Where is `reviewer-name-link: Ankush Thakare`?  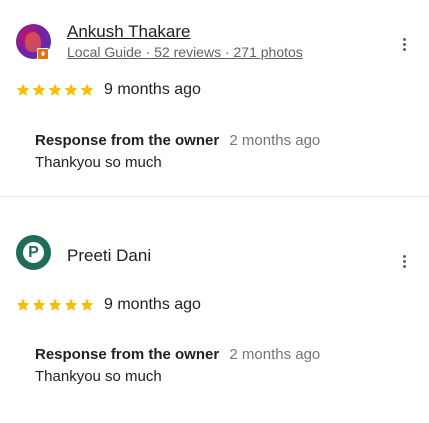
reviewer-name-link: Ankush Thakare is located at coordinates (128, 32).